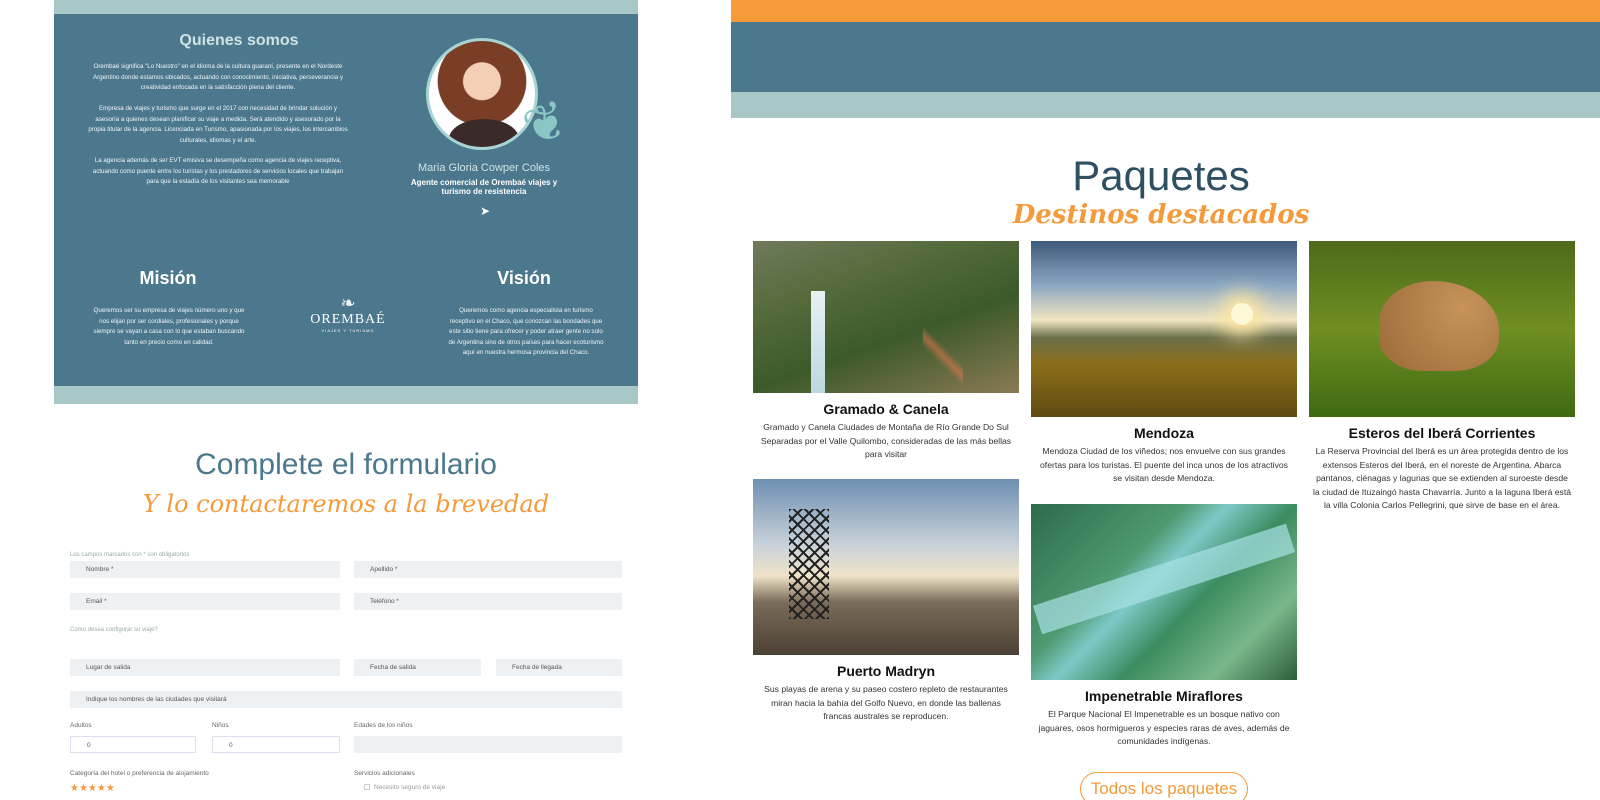 This screenshot has width=1600, height=800. I want to click on header-orange-bar, so click(1165, 11).